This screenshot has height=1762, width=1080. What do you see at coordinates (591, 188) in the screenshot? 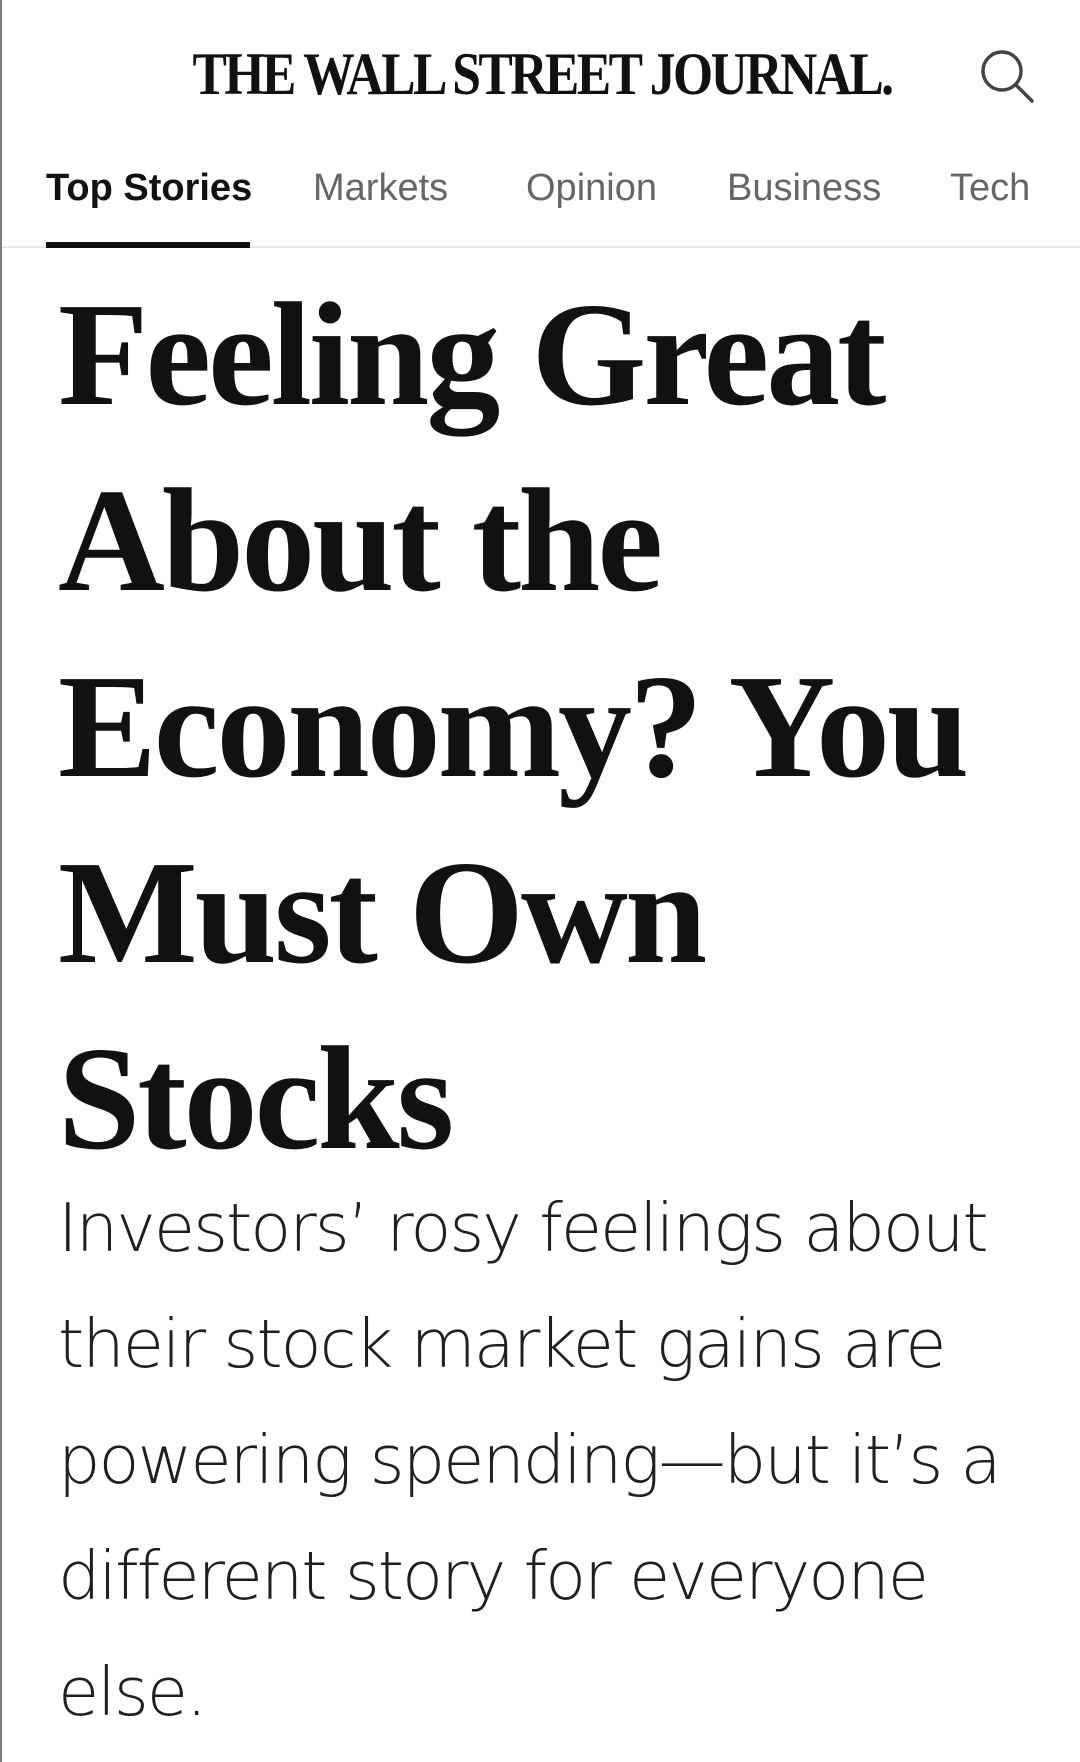
I see `tab-opinion: Opinion` at bounding box center [591, 188].